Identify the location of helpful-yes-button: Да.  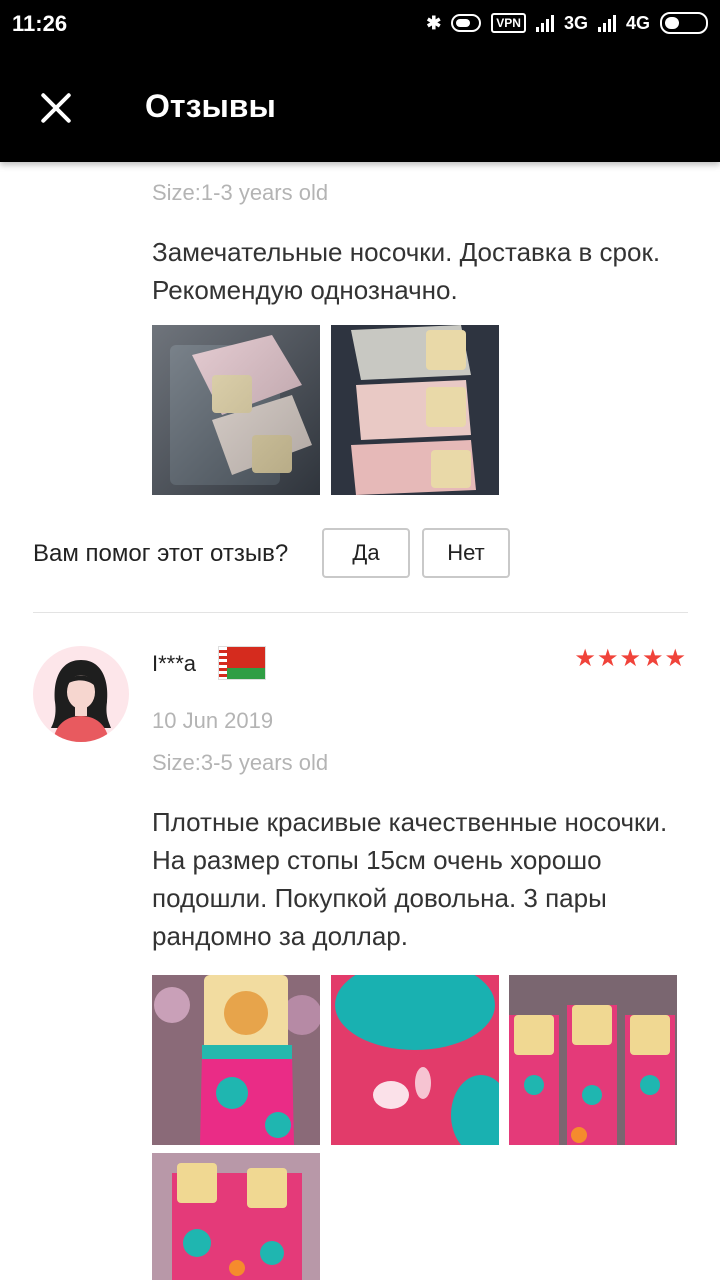
(366, 553).